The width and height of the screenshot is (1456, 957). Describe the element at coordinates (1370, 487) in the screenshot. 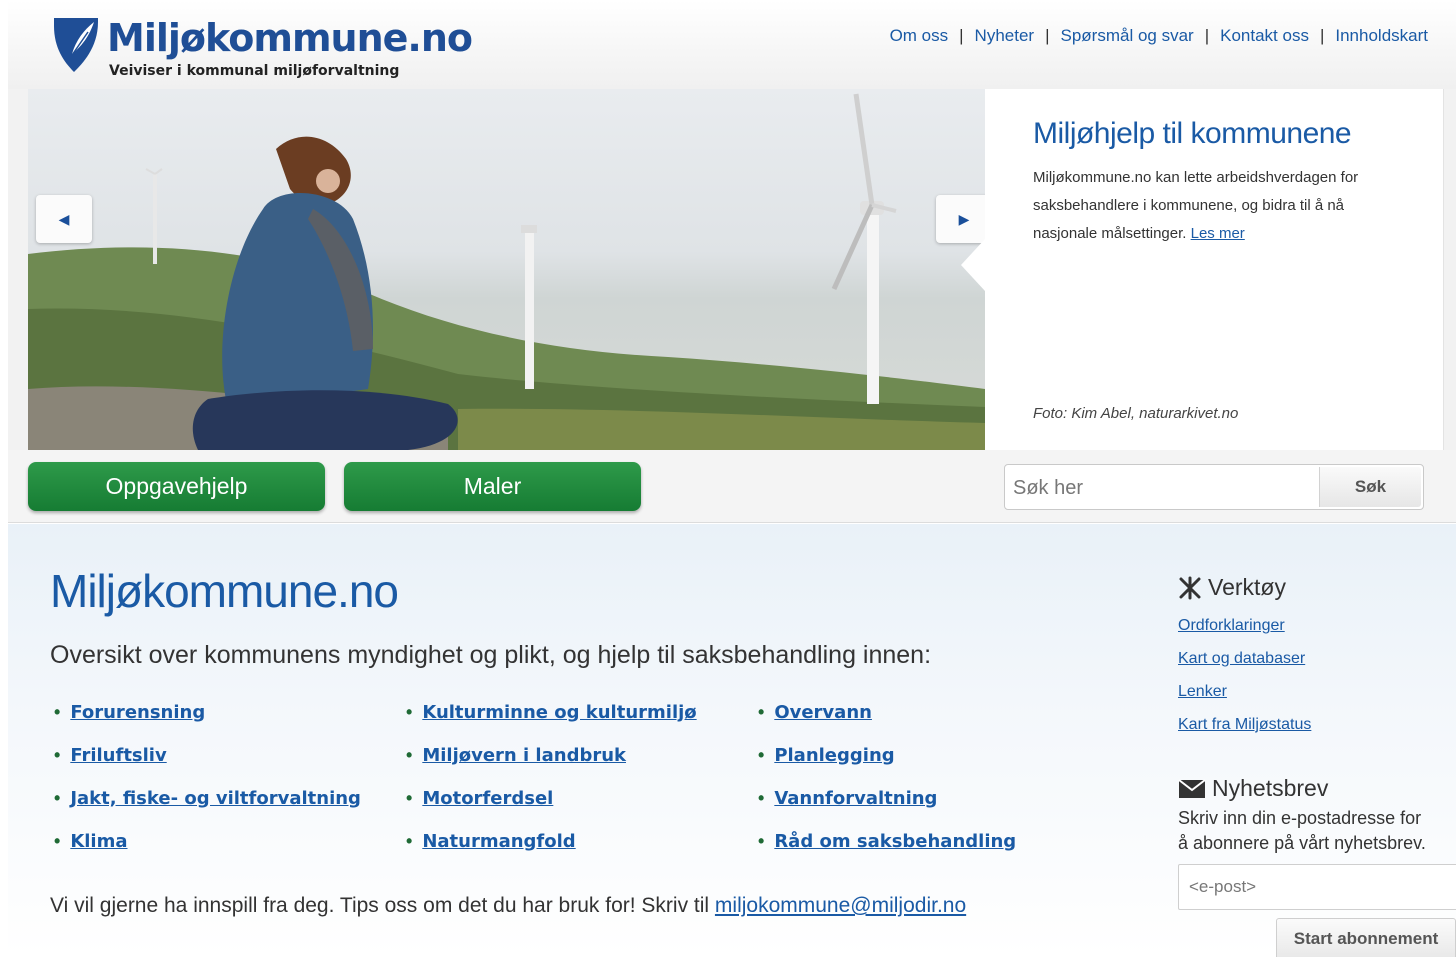

I see `search-button: Søk` at that location.